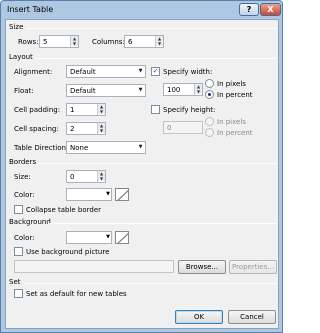 The width and height of the screenshot is (320, 333). What do you see at coordinates (41, 148) in the screenshot?
I see `table-direction-label: Table Direction:` at bounding box center [41, 148].